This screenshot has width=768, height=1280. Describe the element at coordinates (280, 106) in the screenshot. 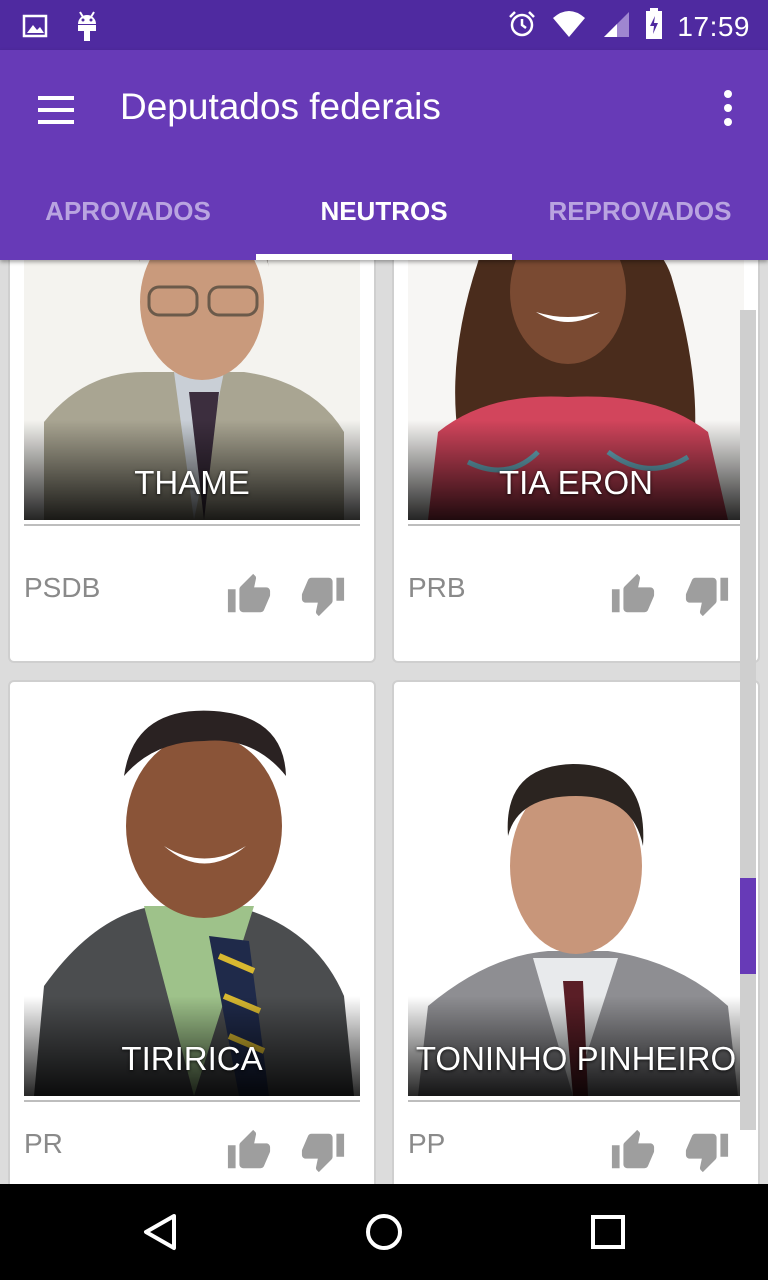

I see `page-title: Deputados federais` at that location.